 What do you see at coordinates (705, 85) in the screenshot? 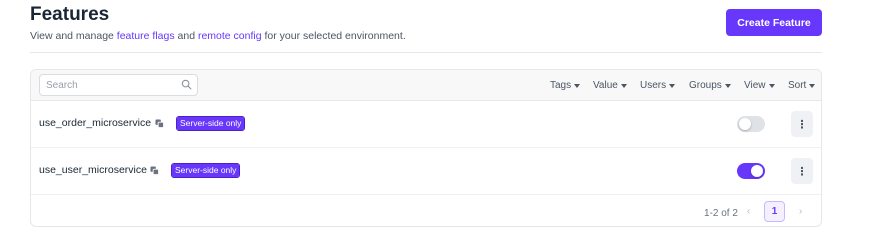
I see `groups-filter-label: Groups` at bounding box center [705, 85].